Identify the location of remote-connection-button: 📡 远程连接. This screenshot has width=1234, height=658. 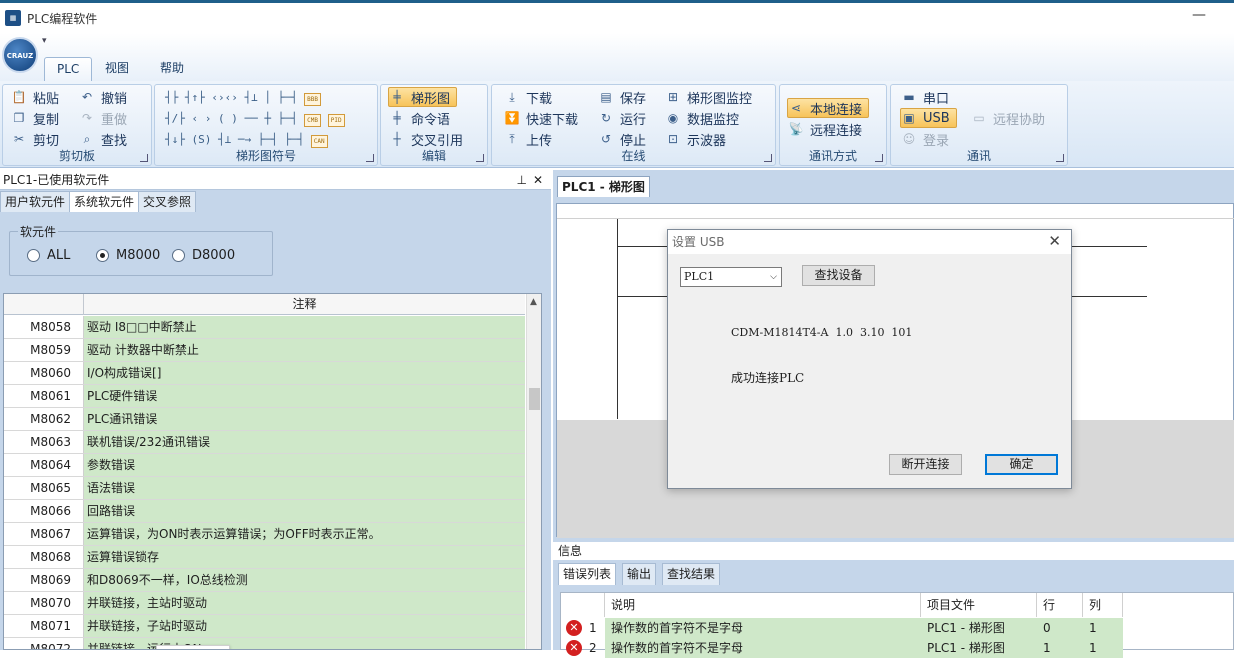
(825, 129).